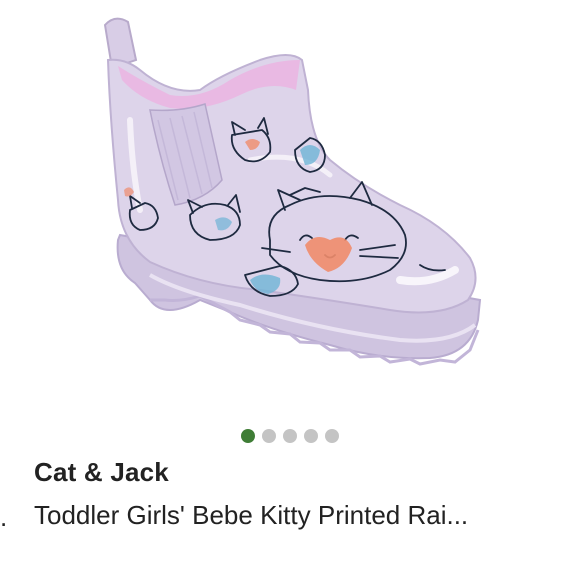 The image size is (580, 580). Describe the element at coordinates (101, 472) in the screenshot. I see `product-brand: Cat & Jack` at that location.